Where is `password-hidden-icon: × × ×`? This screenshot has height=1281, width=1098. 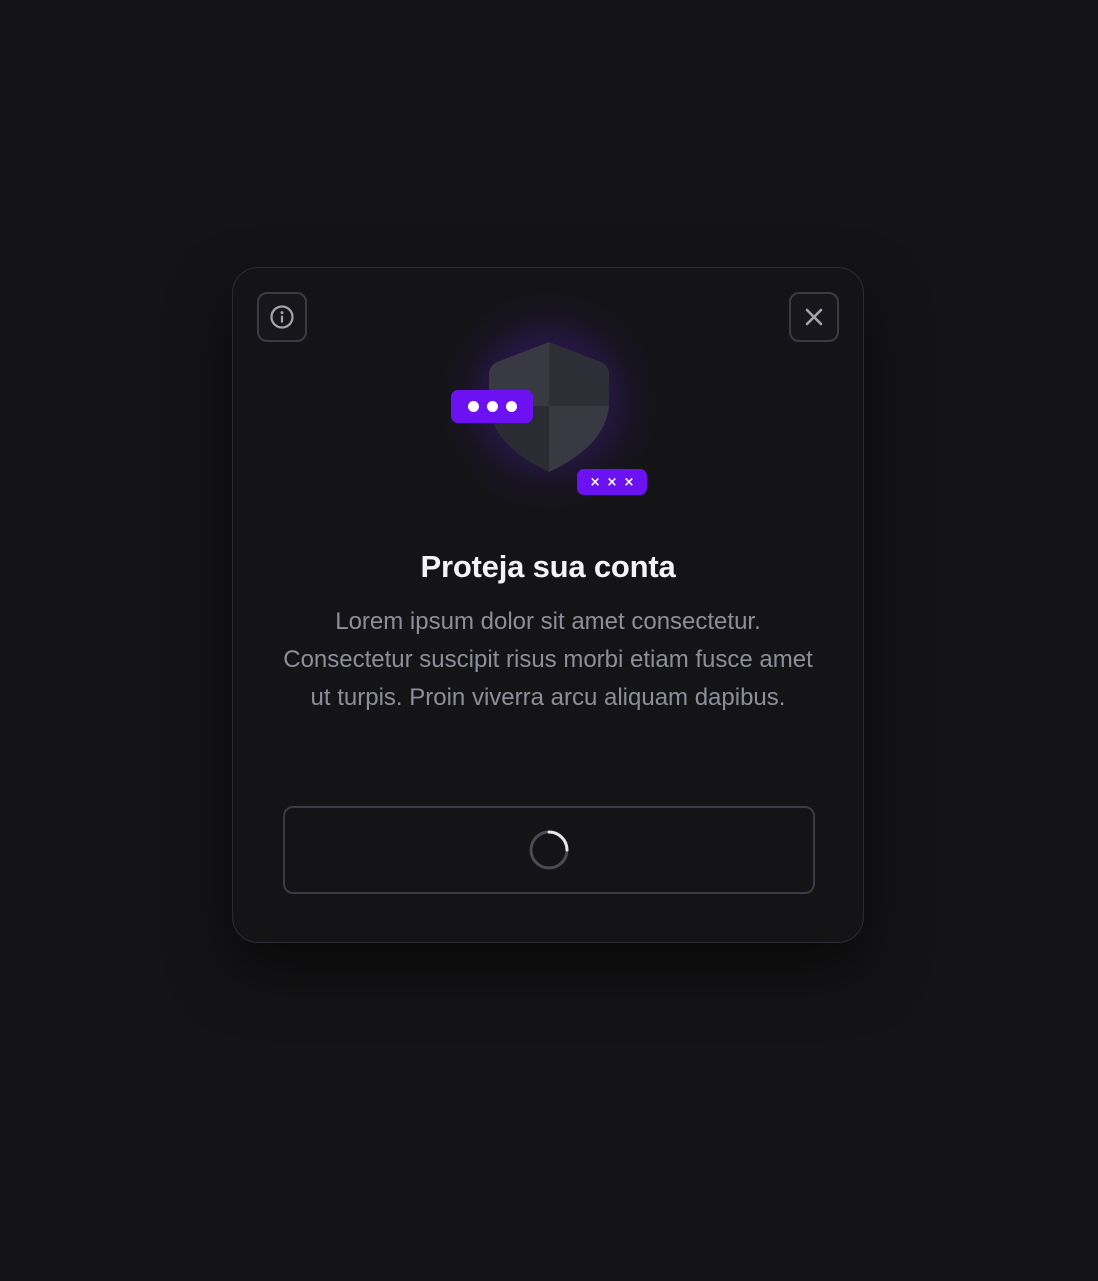 password-hidden-icon: × × × is located at coordinates (612, 482).